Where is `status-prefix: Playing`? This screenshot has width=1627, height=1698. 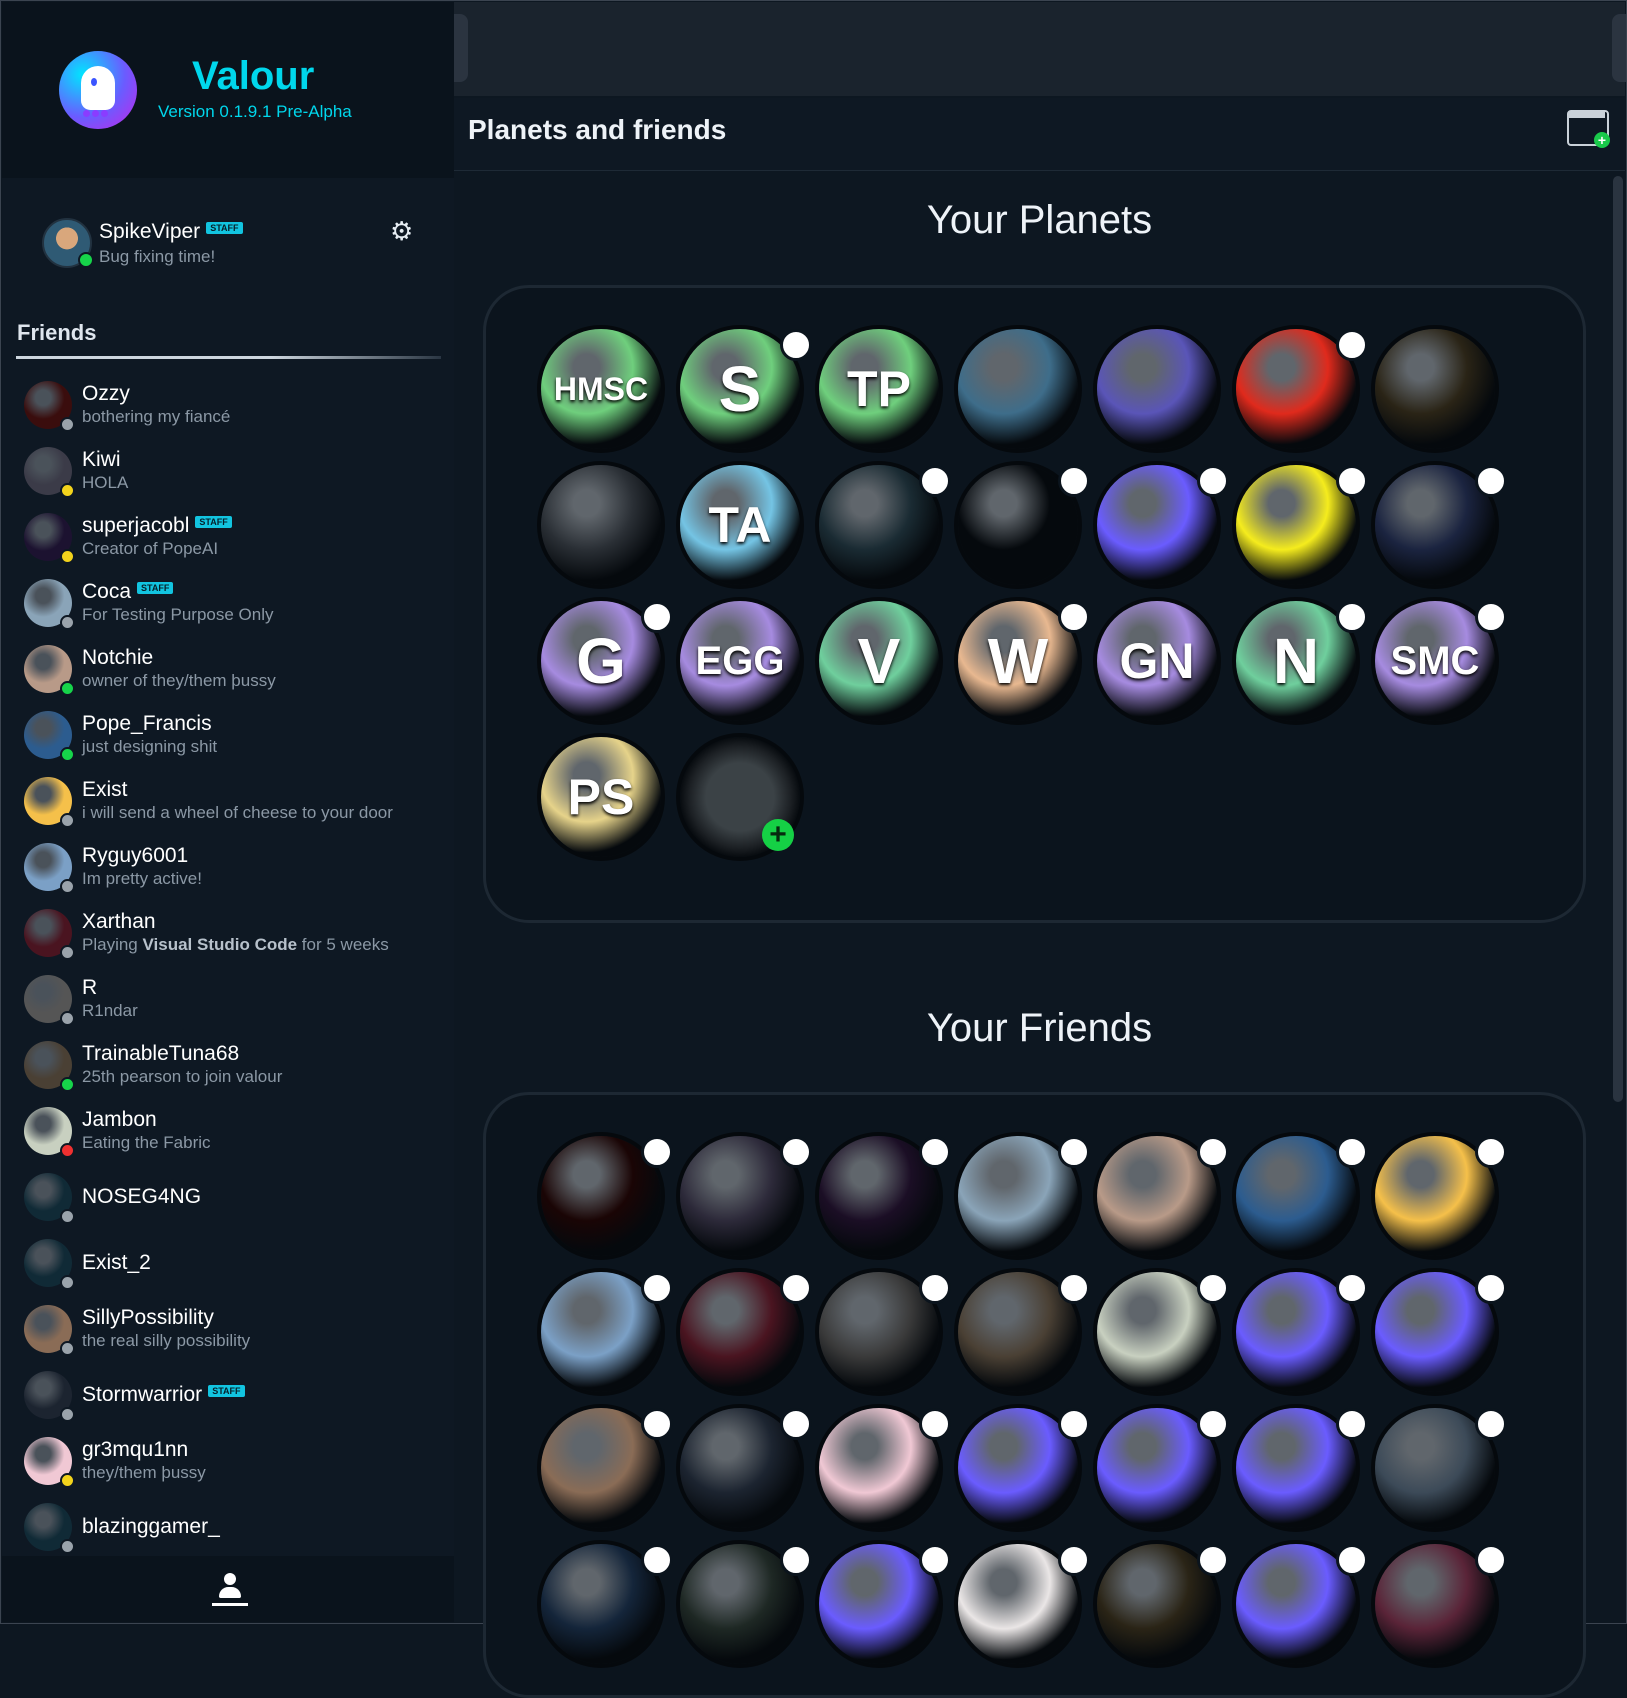
status-prefix: Playing is located at coordinates (112, 944).